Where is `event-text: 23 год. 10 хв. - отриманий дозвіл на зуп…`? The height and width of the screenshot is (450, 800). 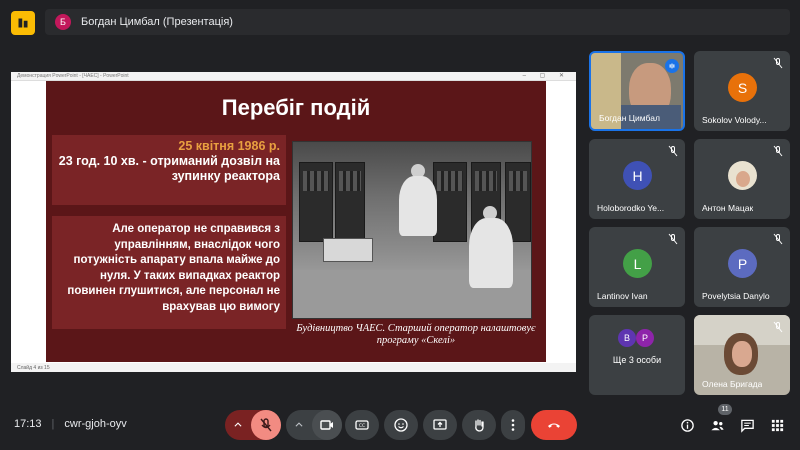
event-text: 23 год. 10 хв. - отриманий дозвіл на зуп… is located at coordinates (169, 168).